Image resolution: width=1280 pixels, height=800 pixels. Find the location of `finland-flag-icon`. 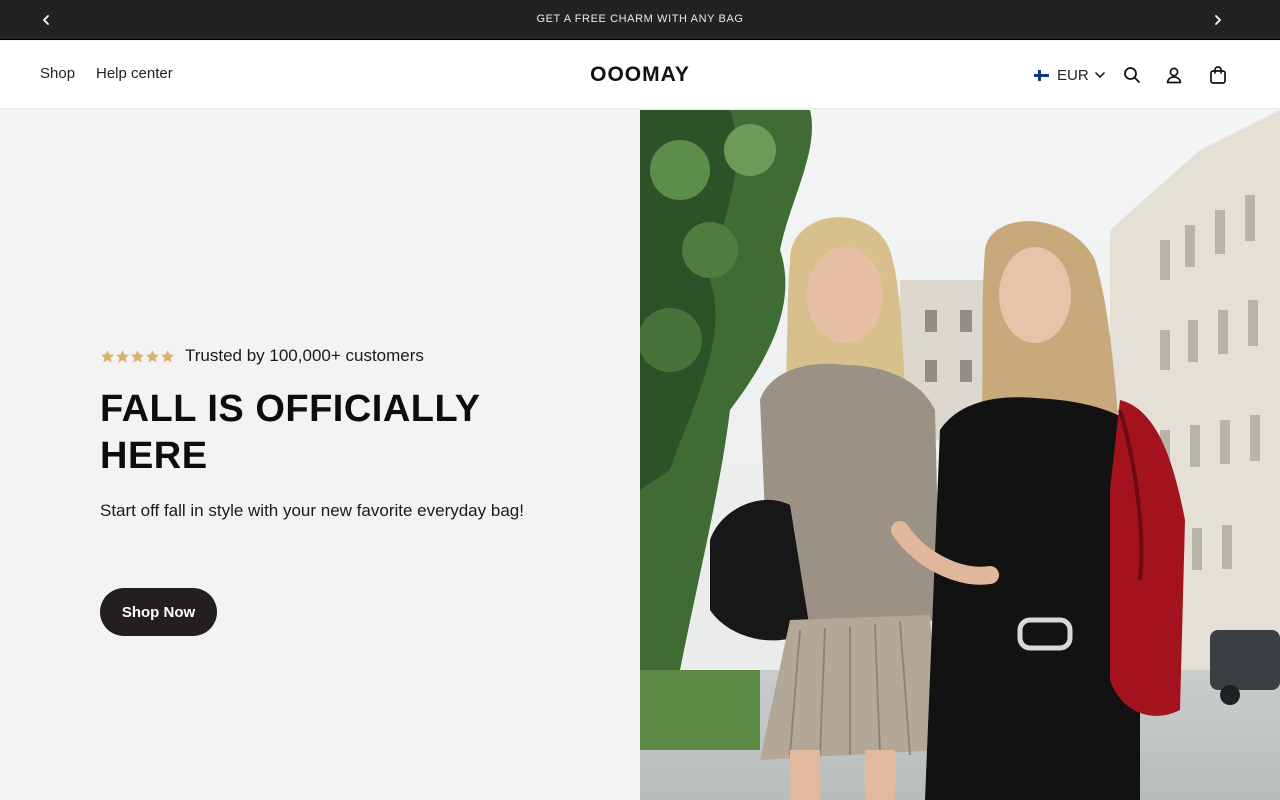

finland-flag-icon is located at coordinates (1041, 75).